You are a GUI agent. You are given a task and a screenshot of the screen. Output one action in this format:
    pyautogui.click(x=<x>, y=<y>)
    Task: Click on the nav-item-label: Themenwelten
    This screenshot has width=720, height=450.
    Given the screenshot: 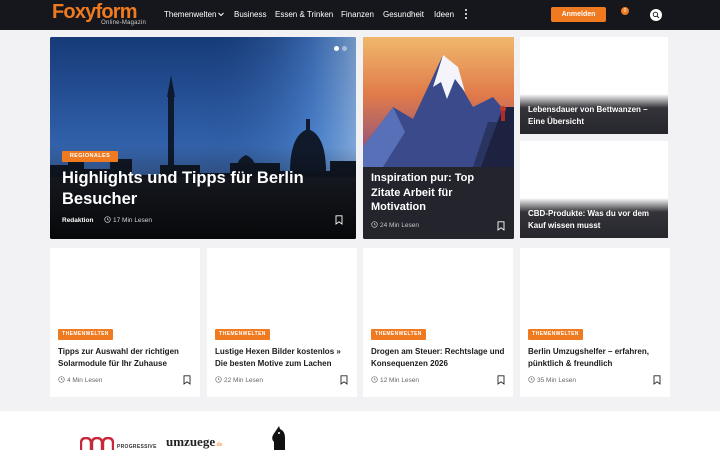 What is the action you would take?
    pyautogui.click(x=190, y=14)
    